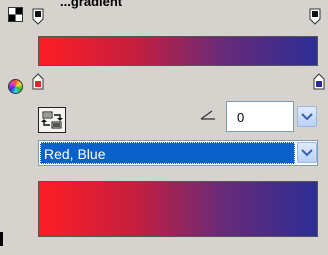  What do you see at coordinates (15, 14) in the screenshot?
I see `grid-icon` at bounding box center [15, 14].